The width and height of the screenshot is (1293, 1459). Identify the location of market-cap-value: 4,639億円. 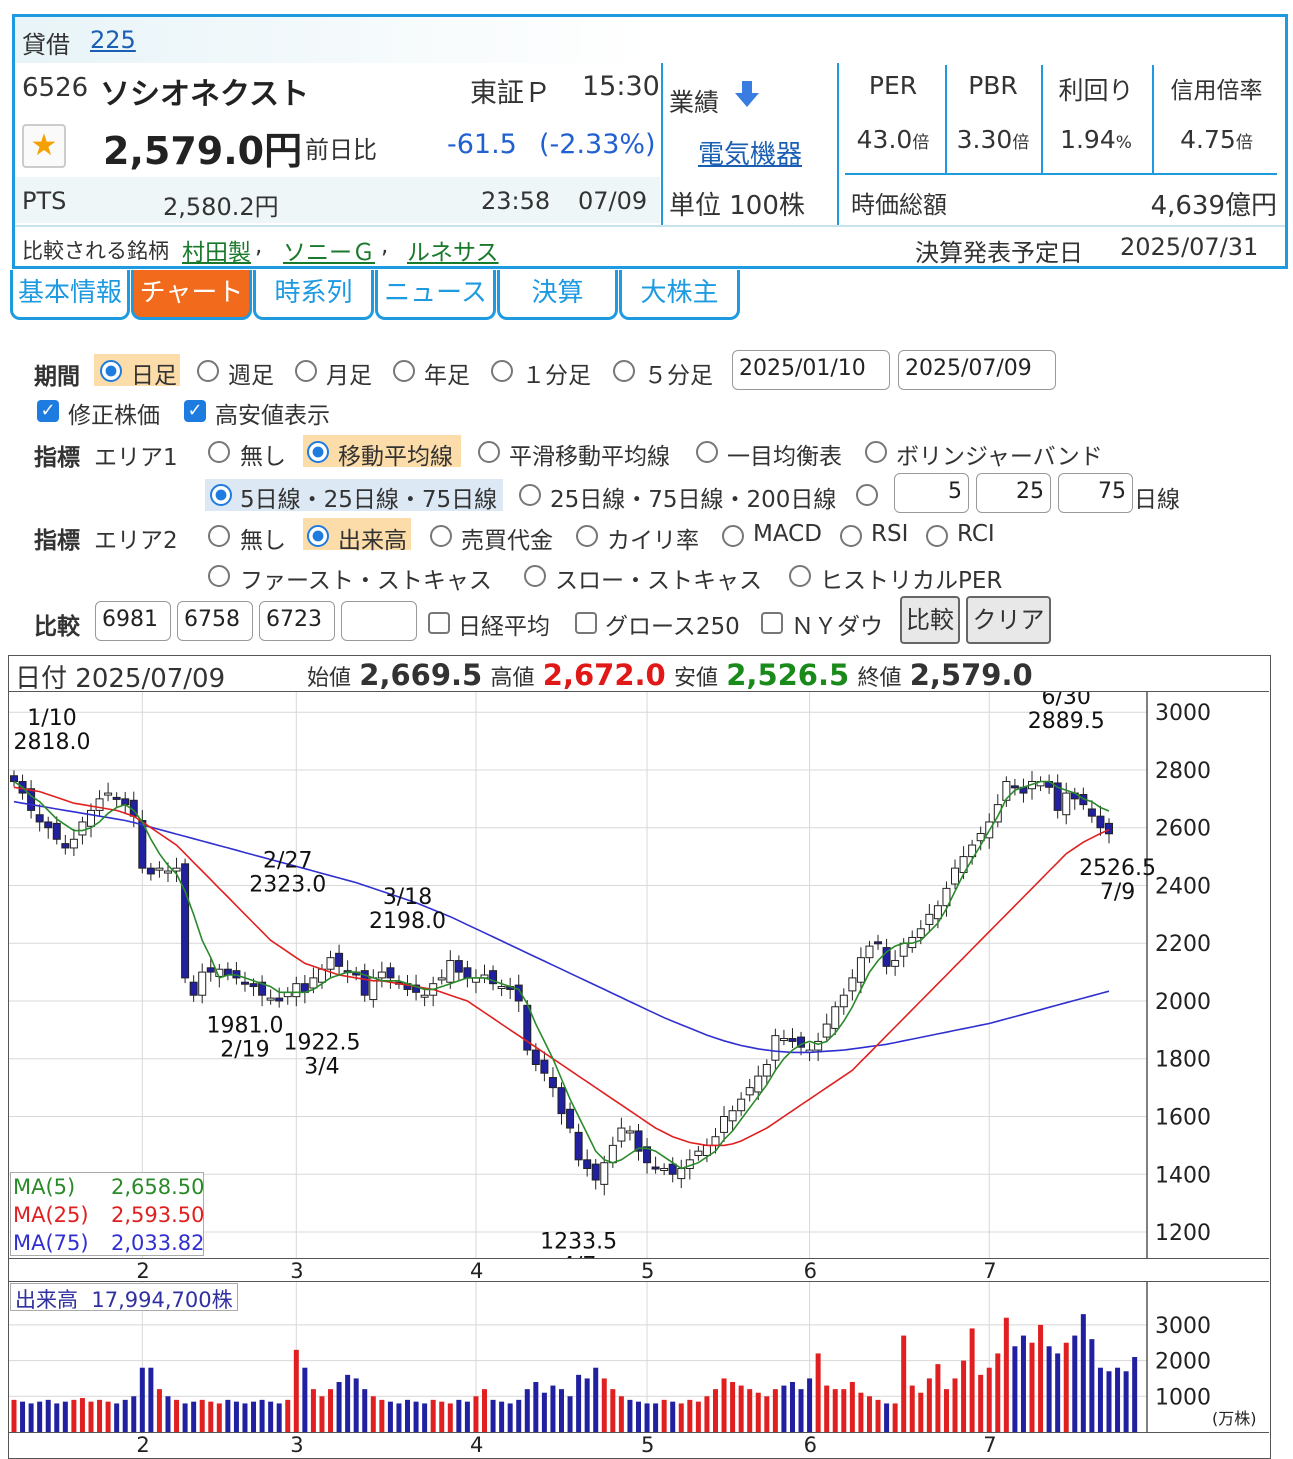
(1213, 206).